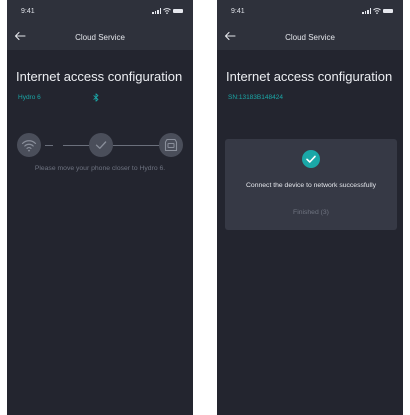 Image resolution: width=410 pixels, height=415 pixels. I want to click on device-name: Hydro 6, so click(29, 97).